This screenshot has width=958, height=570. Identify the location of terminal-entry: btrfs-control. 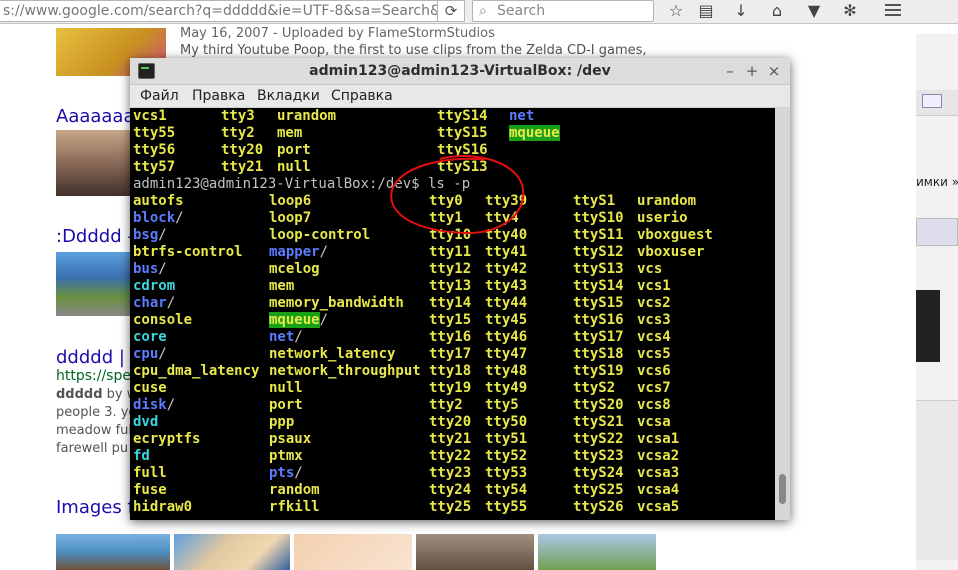
(188, 252).